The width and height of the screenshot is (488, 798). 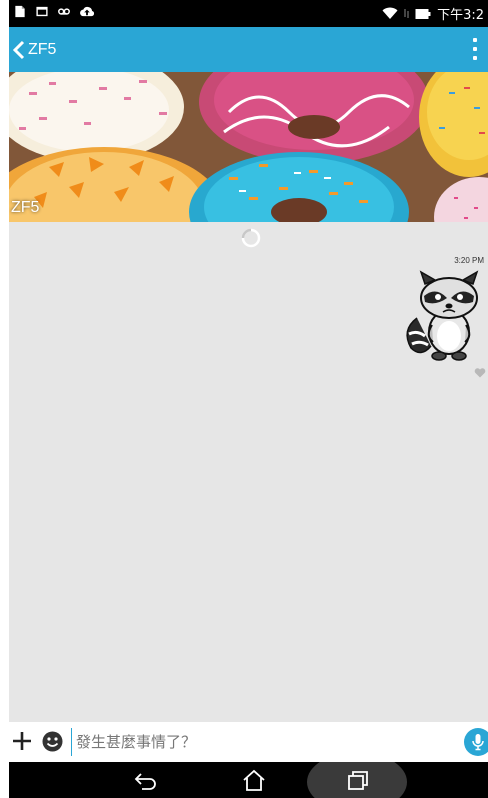 What do you see at coordinates (146, 780) in the screenshot?
I see `back-icon` at bounding box center [146, 780].